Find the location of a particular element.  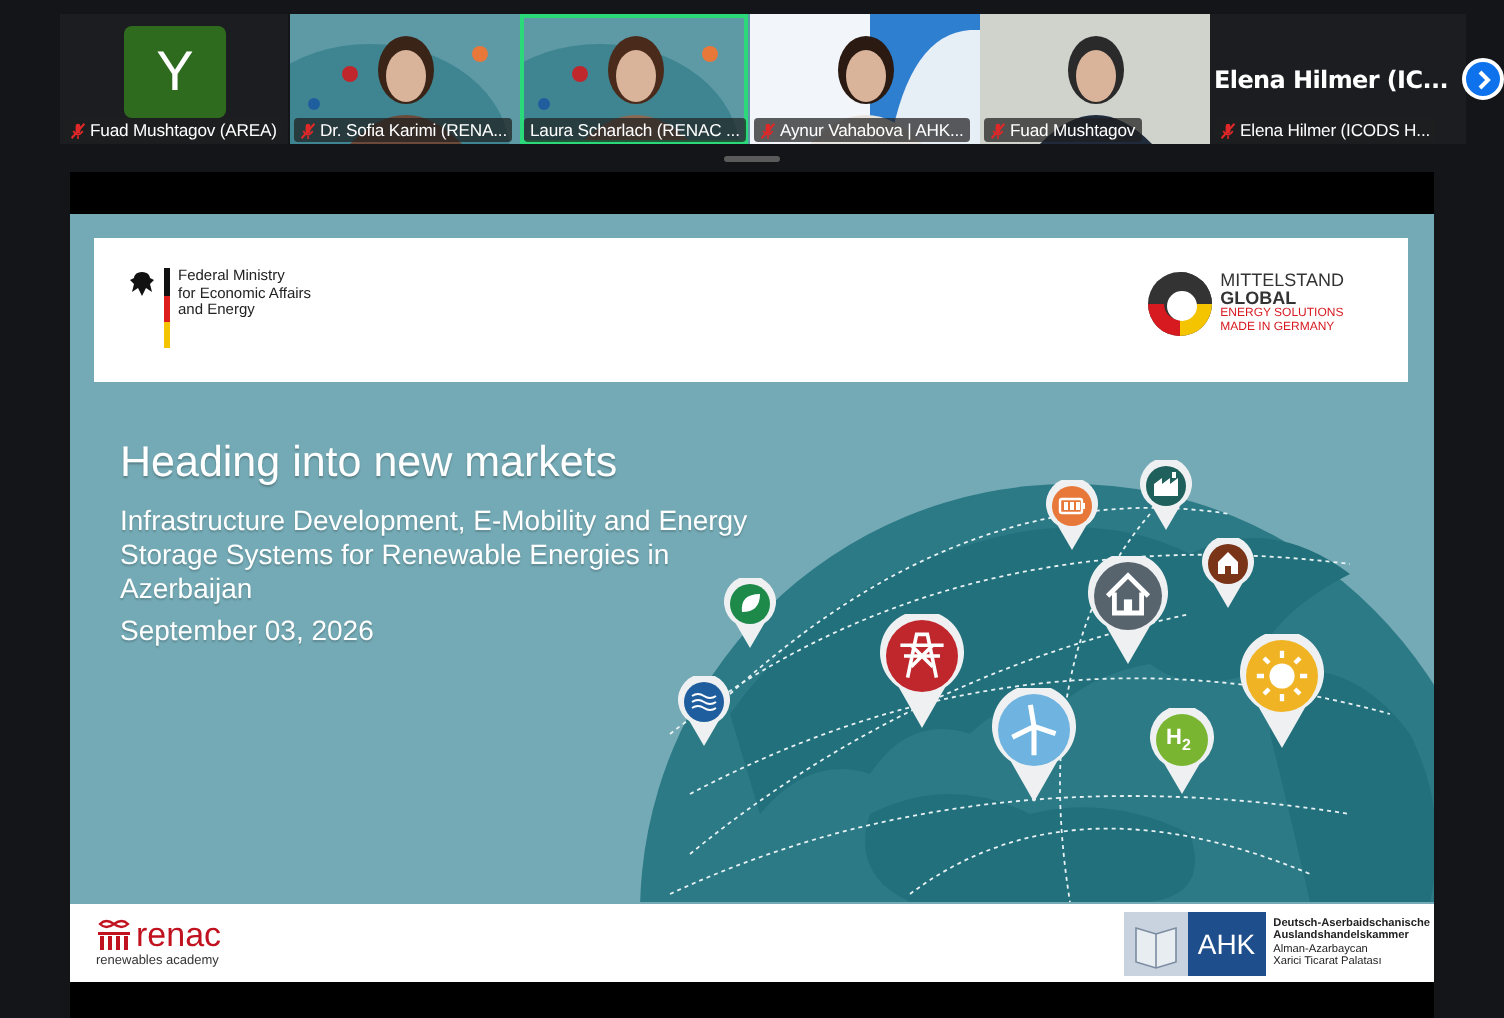

slide-title: Heading into new markets is located at coordinates (370, 463).